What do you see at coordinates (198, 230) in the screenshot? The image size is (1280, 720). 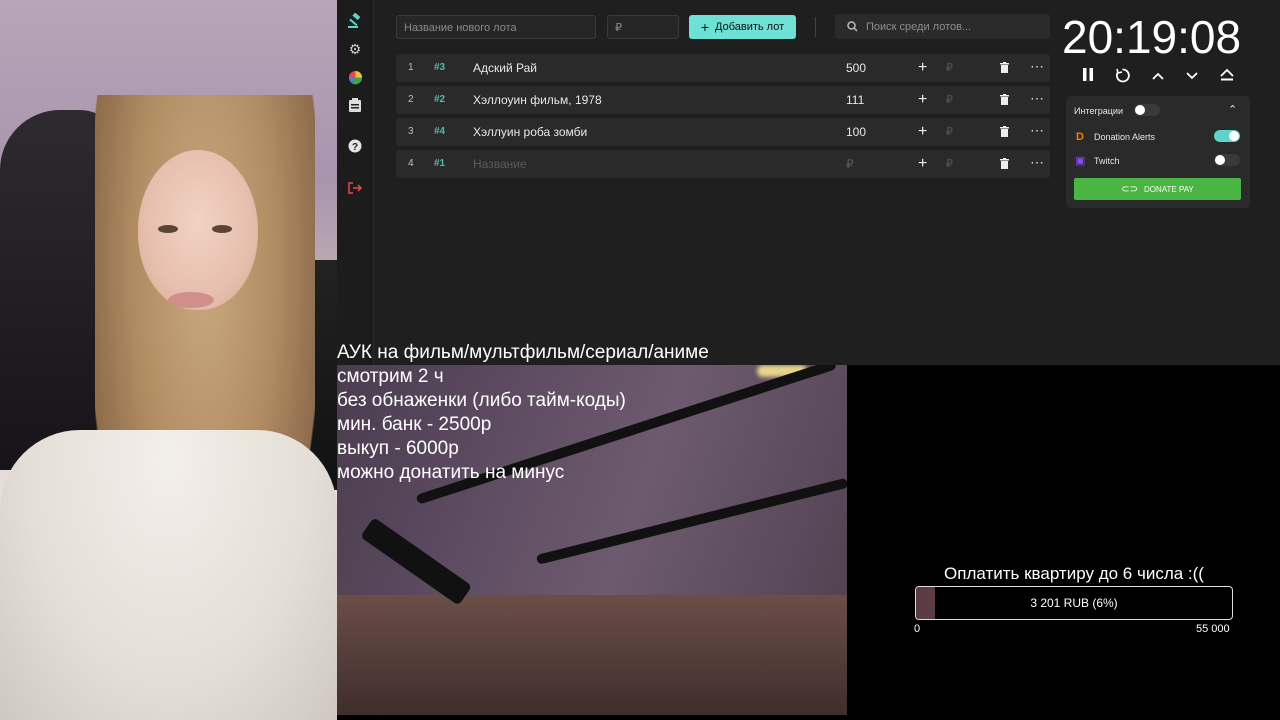 I see `streamer-face` at bounding box center [198, 230].